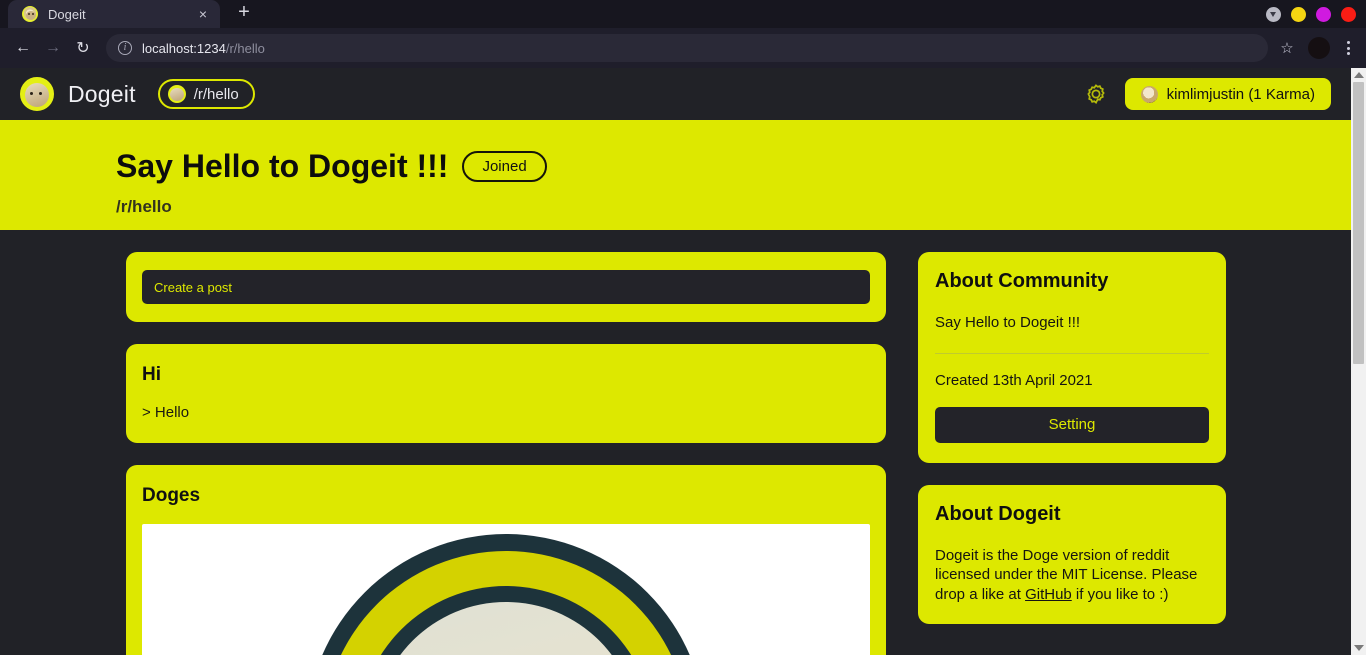 The height and width of the screenshot is (655, 1366). I want to click on back-icon: ←, so click(23, 48).